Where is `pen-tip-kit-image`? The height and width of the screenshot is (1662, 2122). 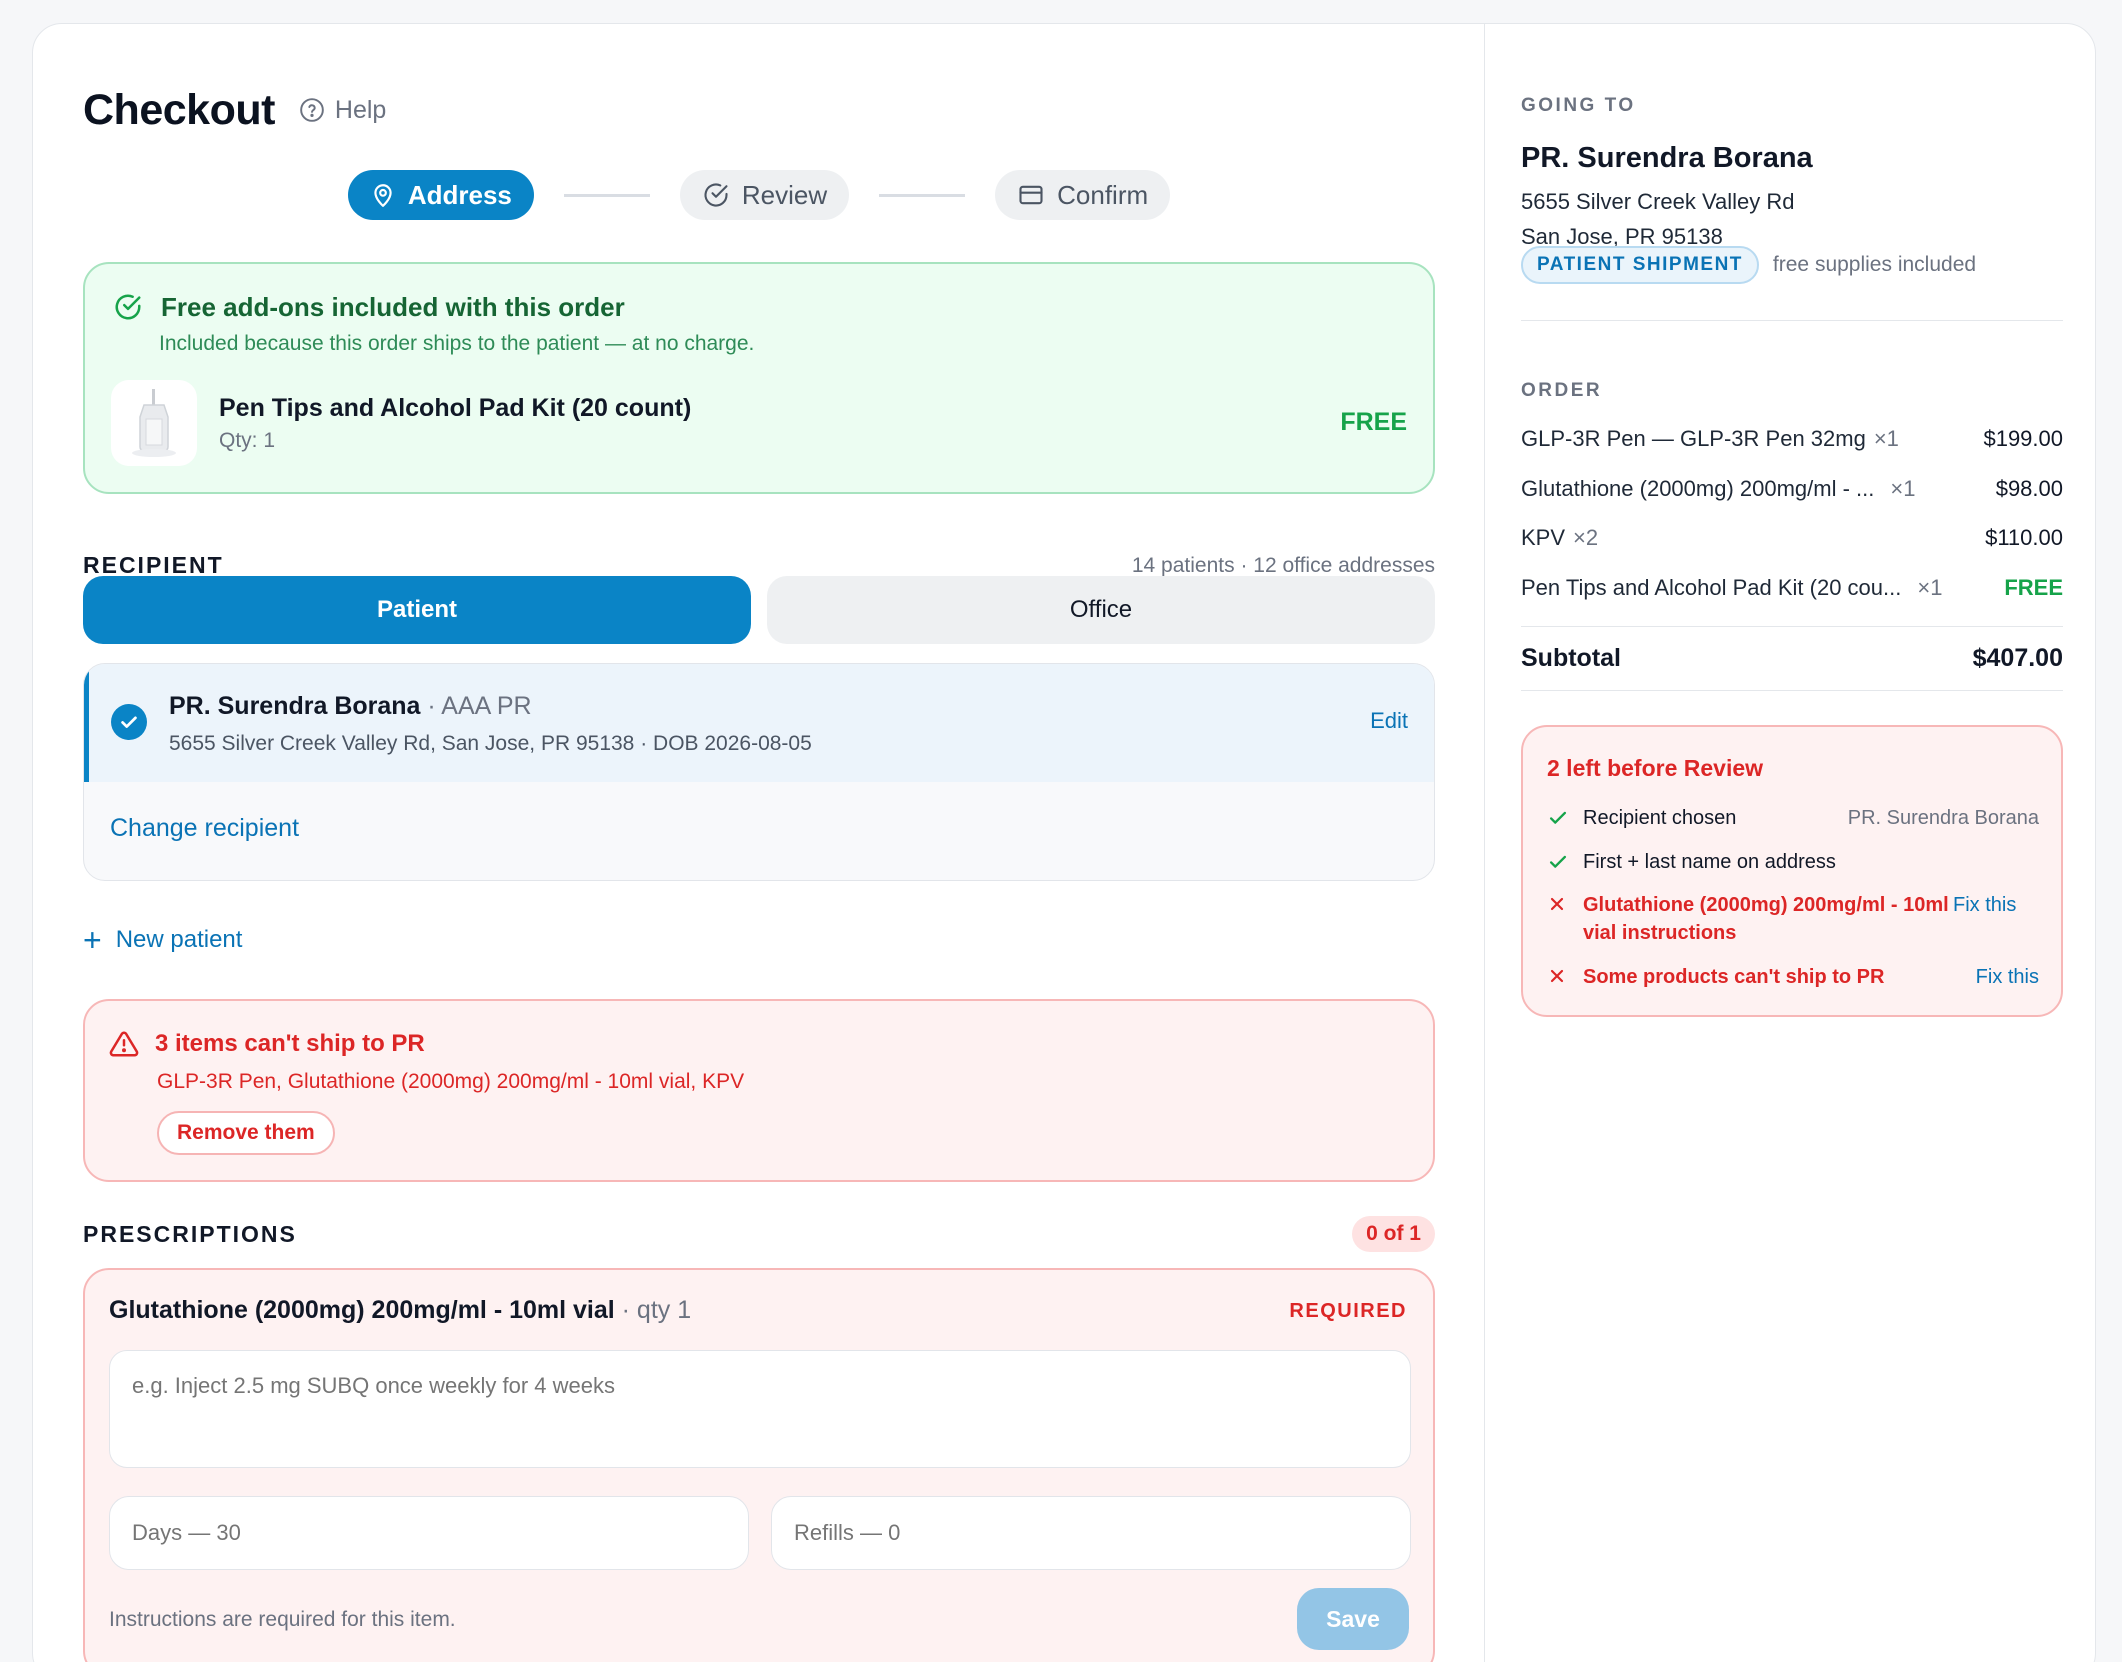
pen-tip-kit-image is located at coordinates (154, 423).